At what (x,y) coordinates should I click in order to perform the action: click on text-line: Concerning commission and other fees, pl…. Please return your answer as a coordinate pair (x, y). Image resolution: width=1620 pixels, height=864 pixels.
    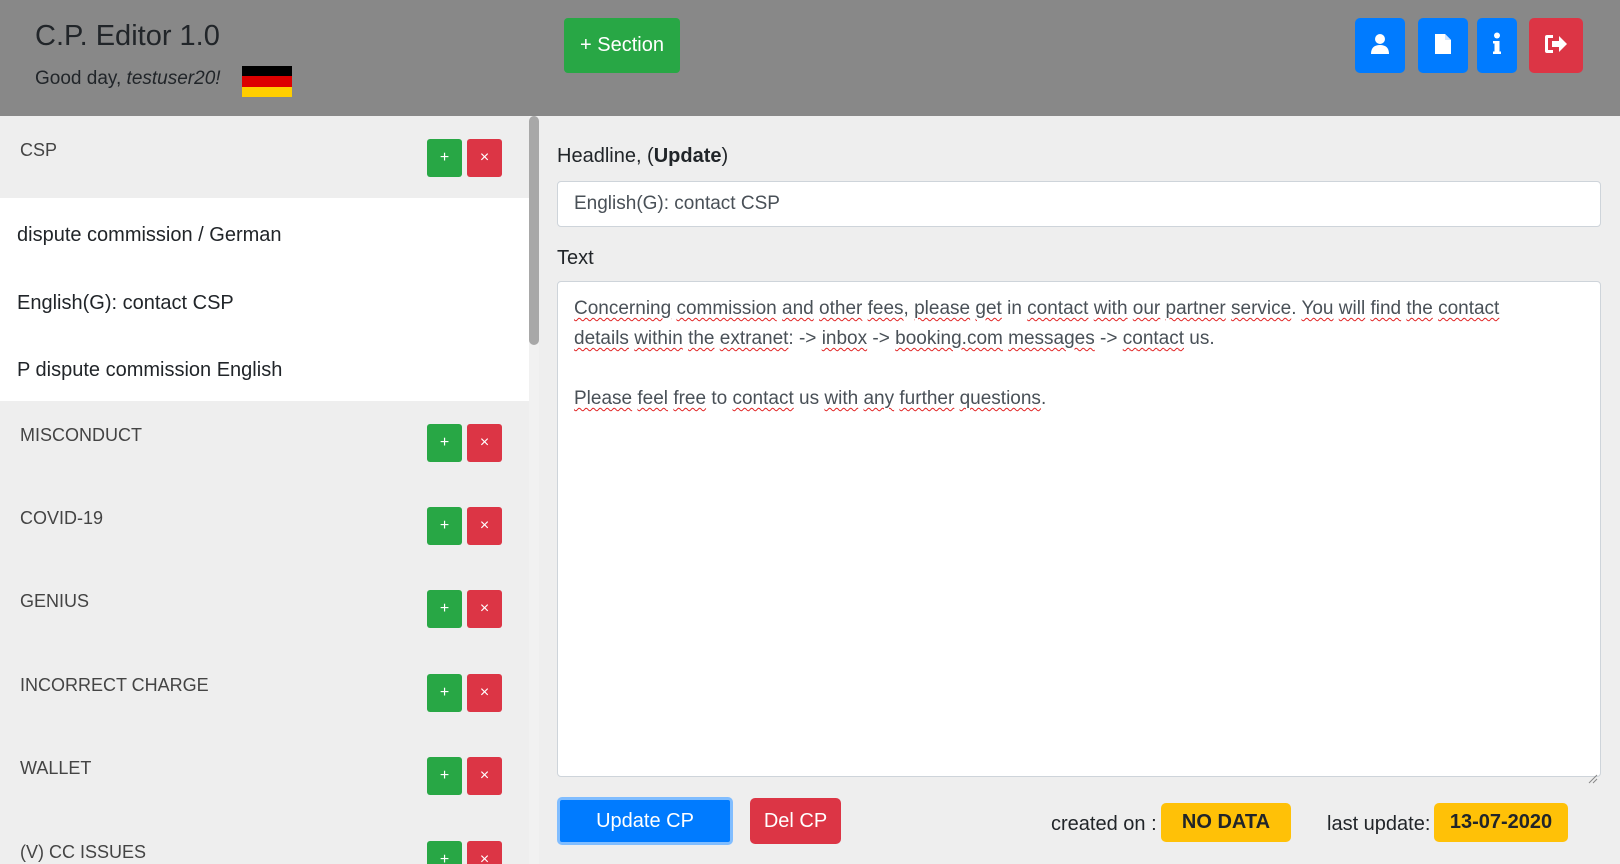
    Looking at the image, I should click on (1037, 308).